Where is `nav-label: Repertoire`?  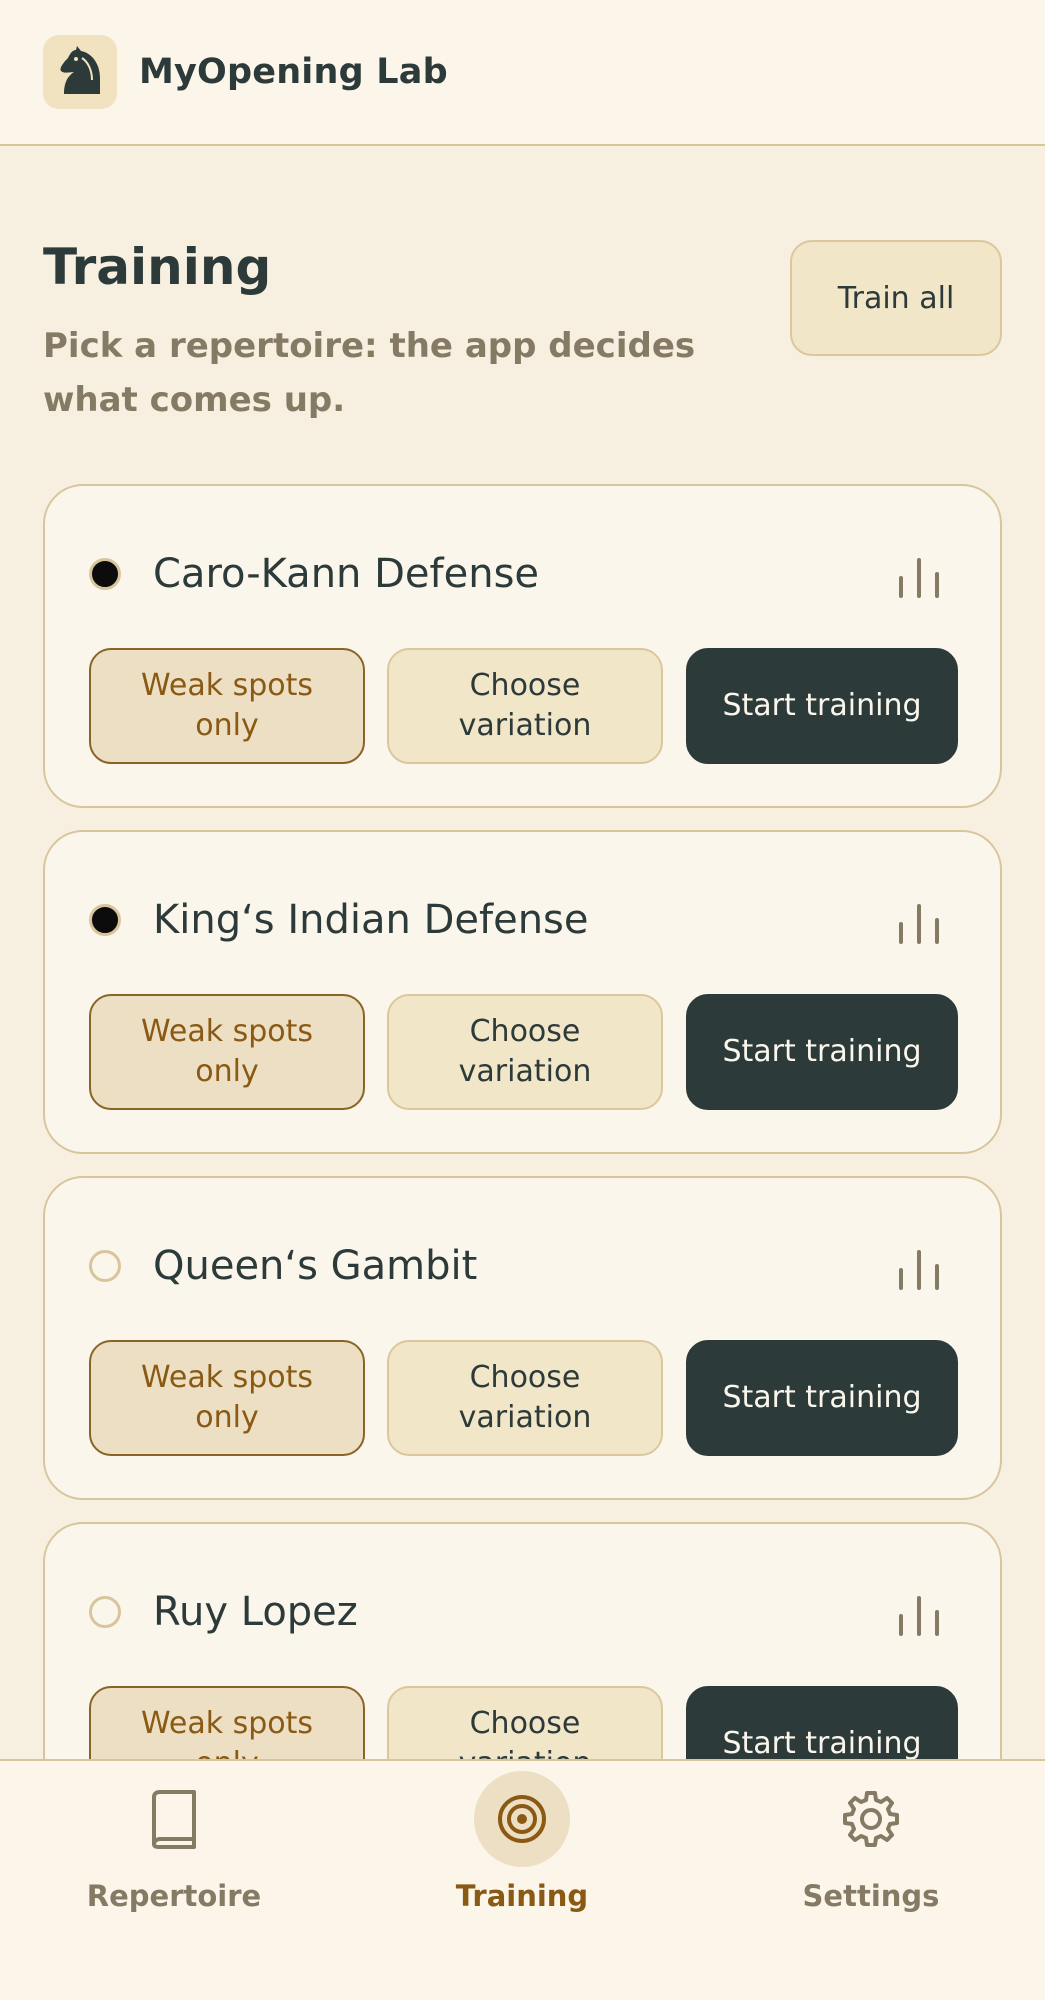 nav-label: Repertoire is located at coordinates (174, 1896).